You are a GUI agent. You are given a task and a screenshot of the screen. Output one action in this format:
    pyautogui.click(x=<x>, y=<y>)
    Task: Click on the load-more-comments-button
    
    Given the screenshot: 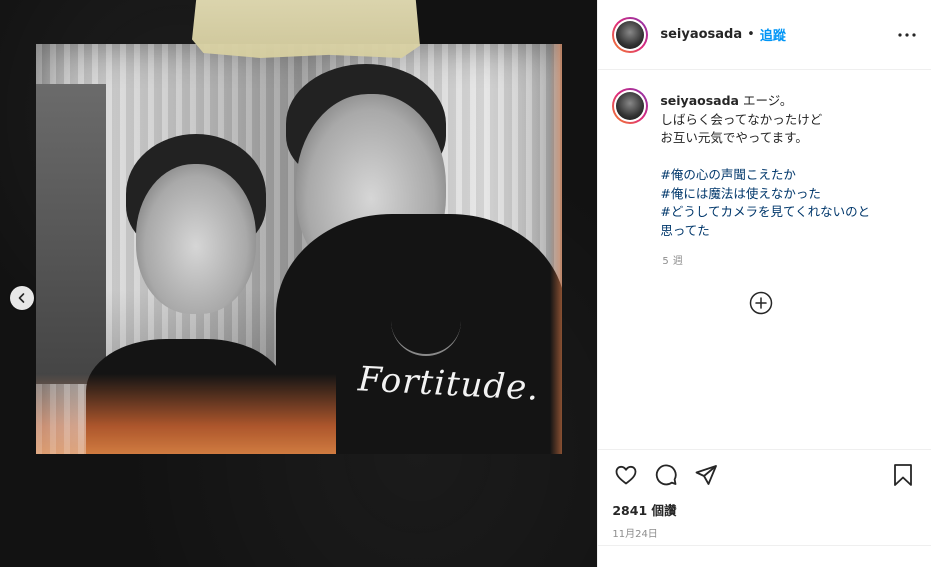 What is the action you would take?
    pyautogui.click(x=761, y=303)
    